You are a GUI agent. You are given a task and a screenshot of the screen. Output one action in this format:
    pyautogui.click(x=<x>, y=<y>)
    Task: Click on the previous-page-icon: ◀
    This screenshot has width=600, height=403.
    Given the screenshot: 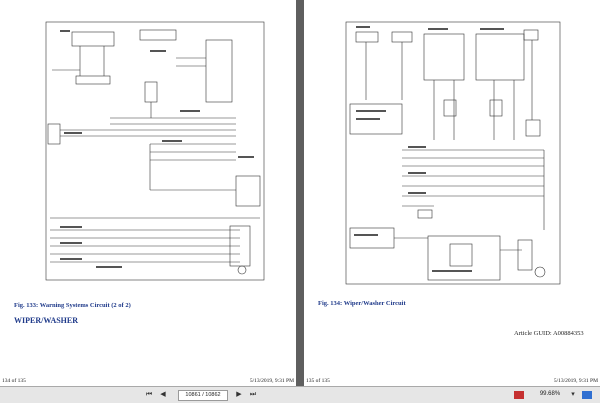 What is the action you would take?
    pyautogui.click(x=163, y=394)
    